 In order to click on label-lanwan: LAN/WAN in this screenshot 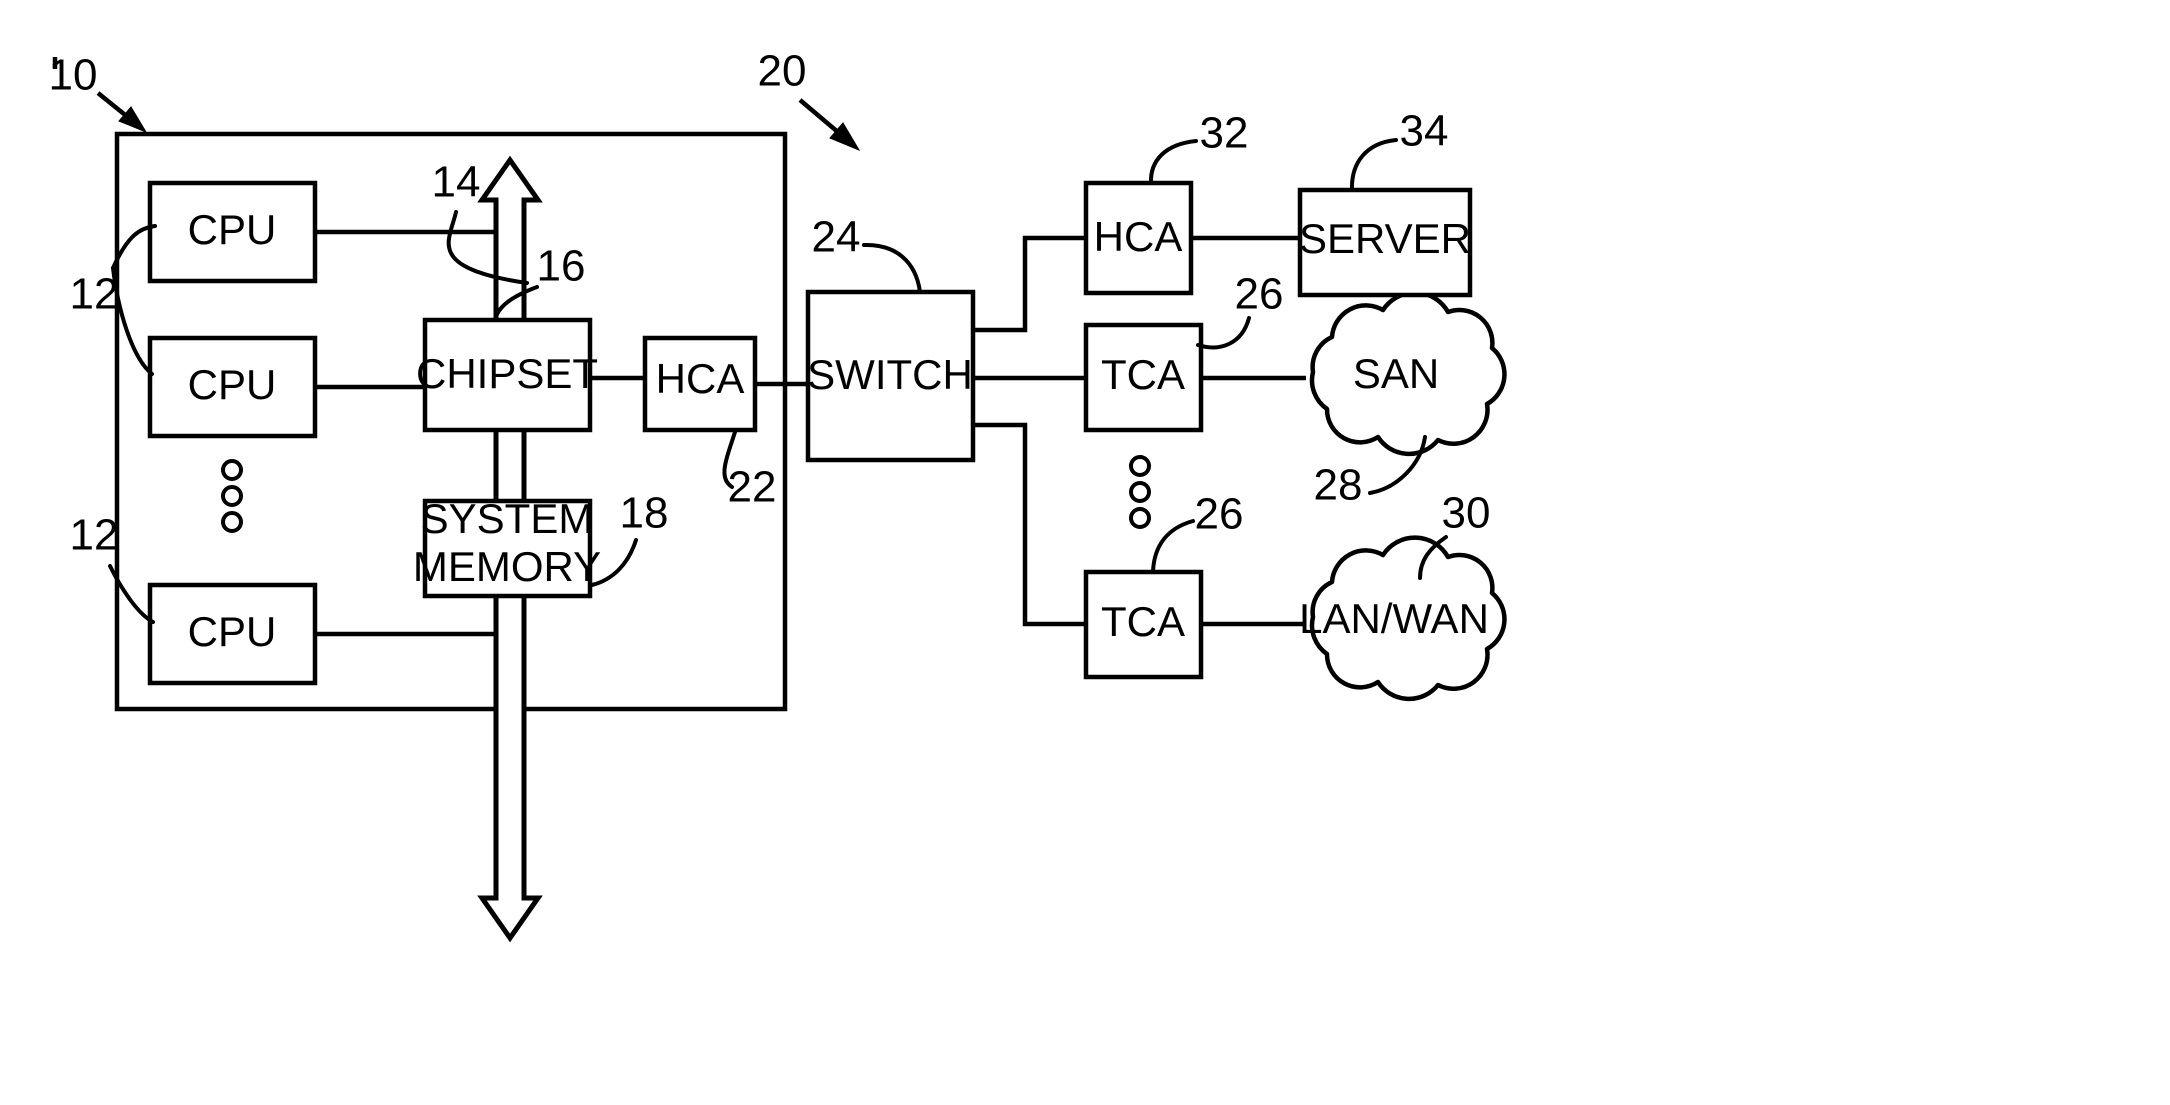, I will do `click(1394, 618)`.